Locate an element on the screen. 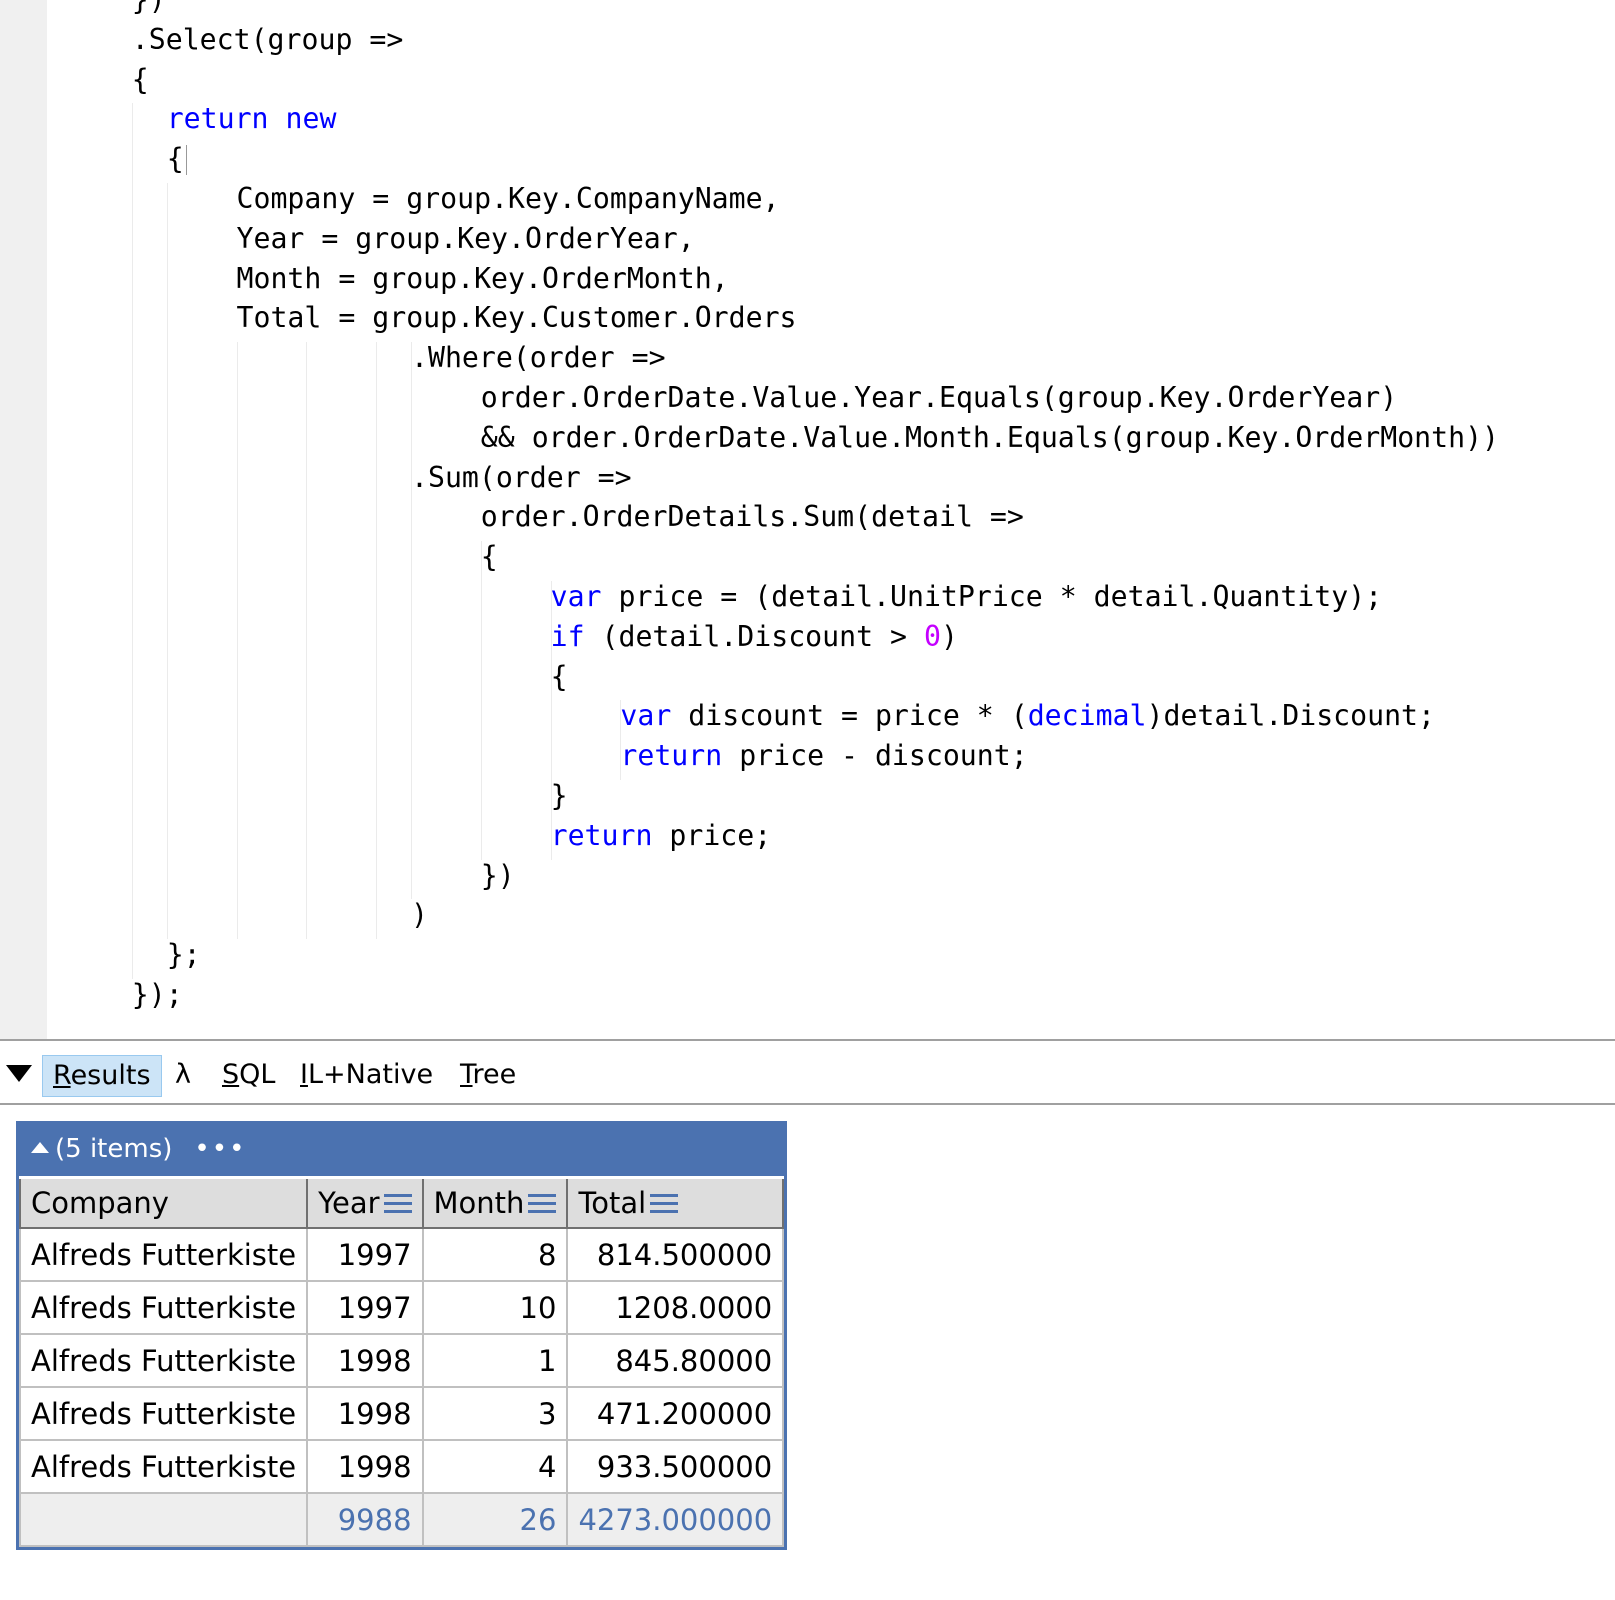 Image resolution: width=1615 pixels, height=1600 pixels. code-text: )detail.Discount; is located at coordinates (1291, 716).